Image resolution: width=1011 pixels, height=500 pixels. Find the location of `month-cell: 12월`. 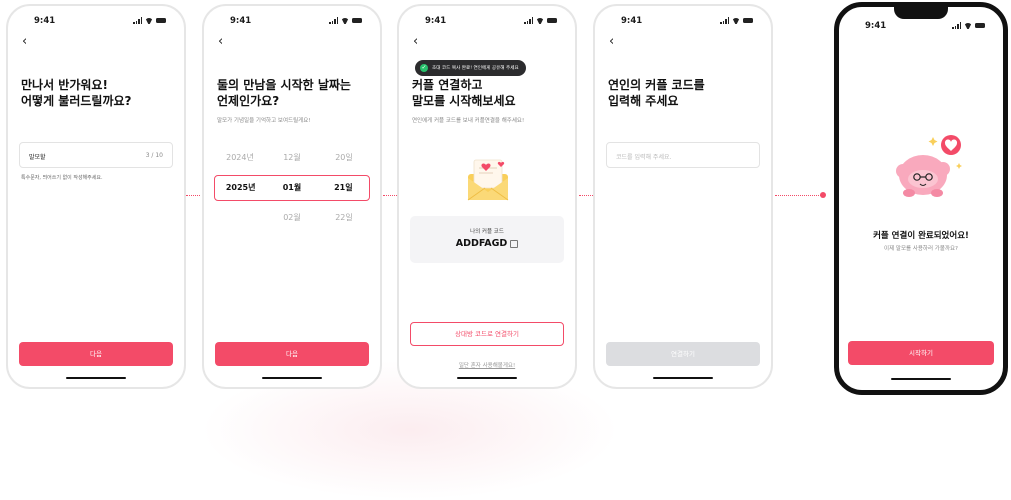

month-cell: 12월 is located at coordinates (292, 158).